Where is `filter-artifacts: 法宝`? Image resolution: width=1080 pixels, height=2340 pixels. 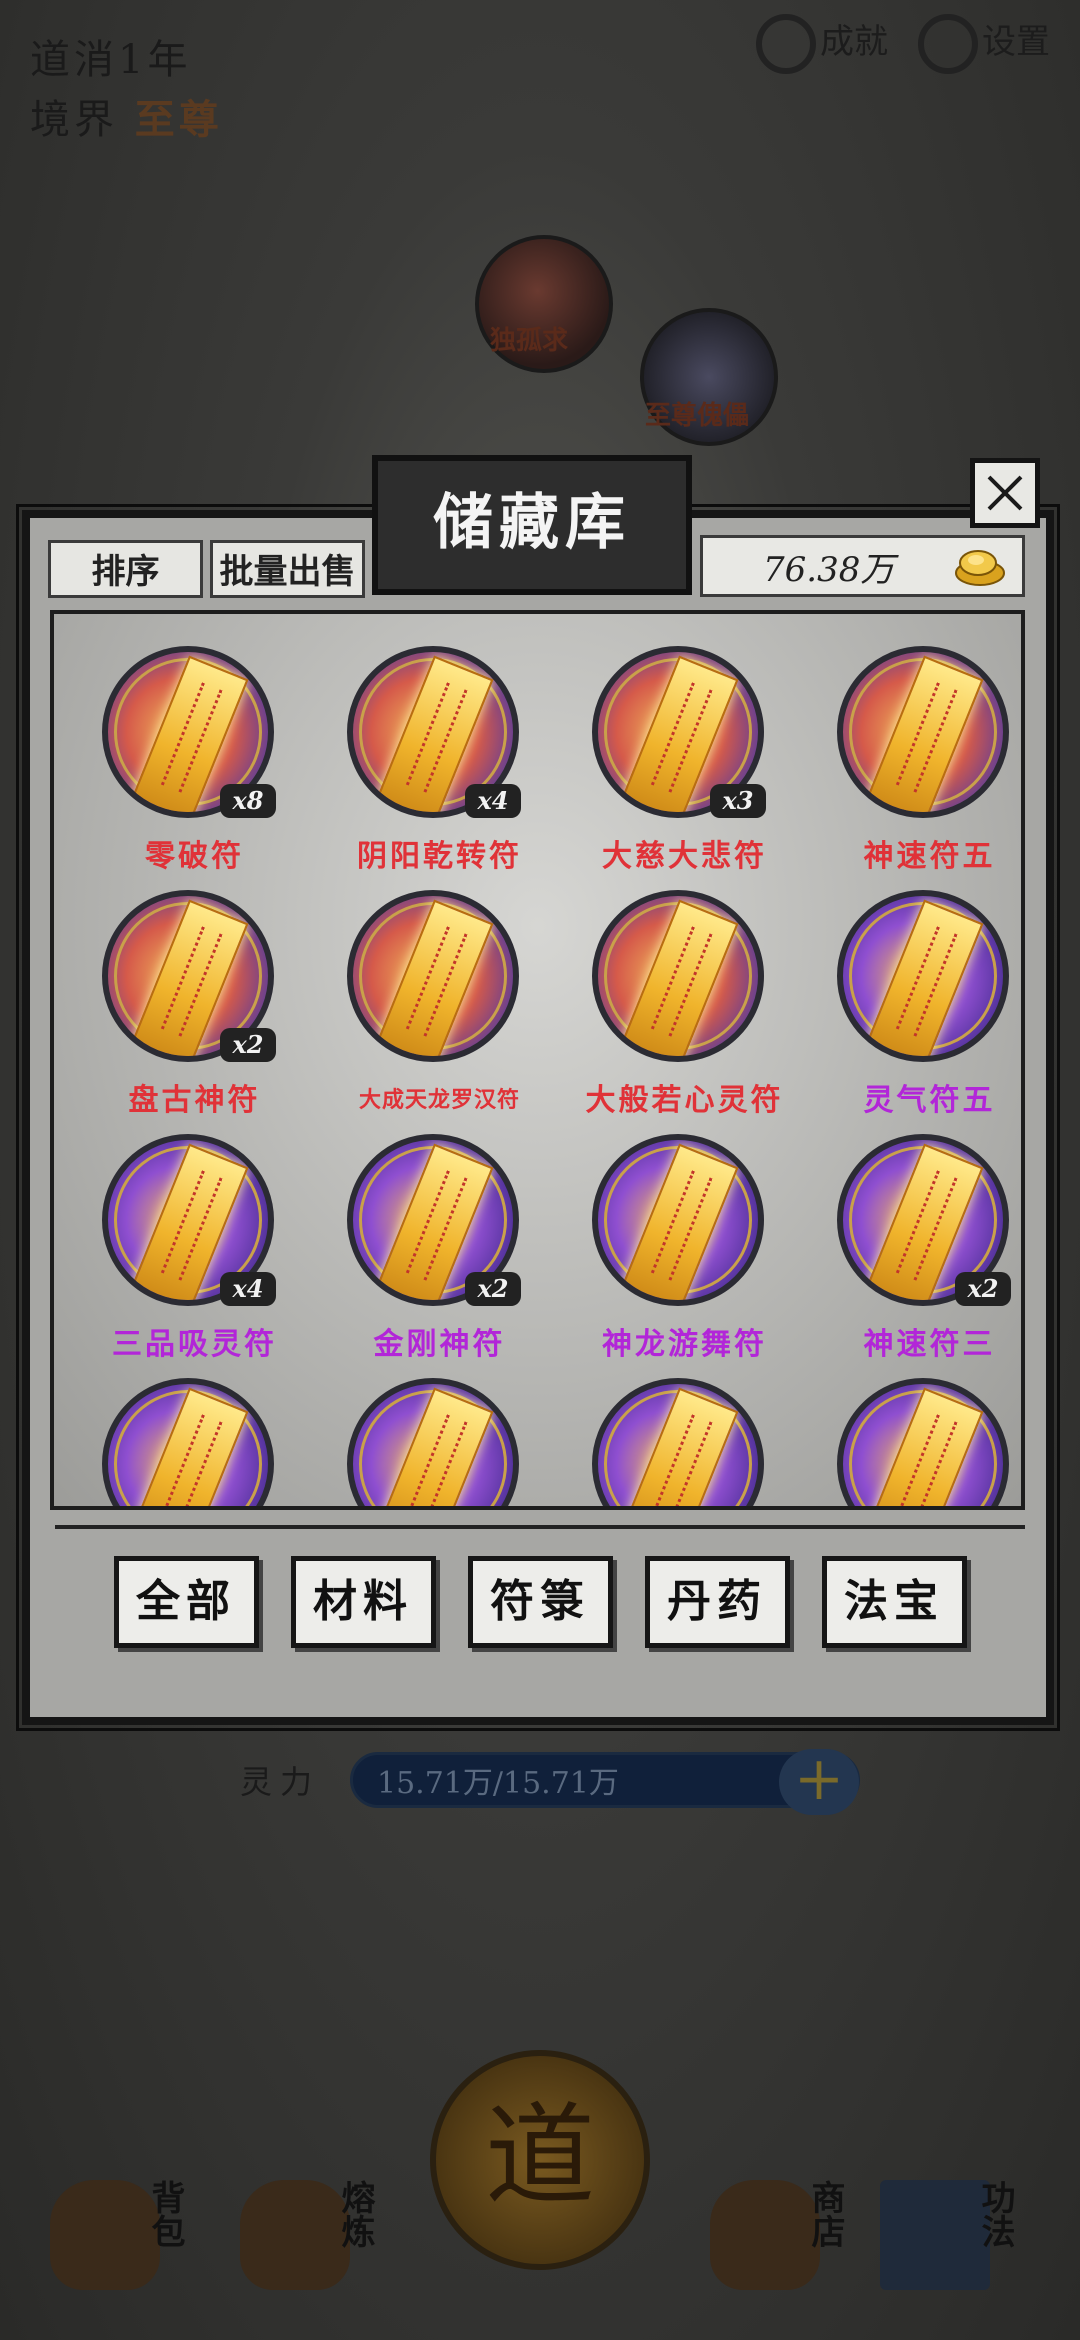
filter-artifacts: 法宝 is located at coordinates (894, 1602).